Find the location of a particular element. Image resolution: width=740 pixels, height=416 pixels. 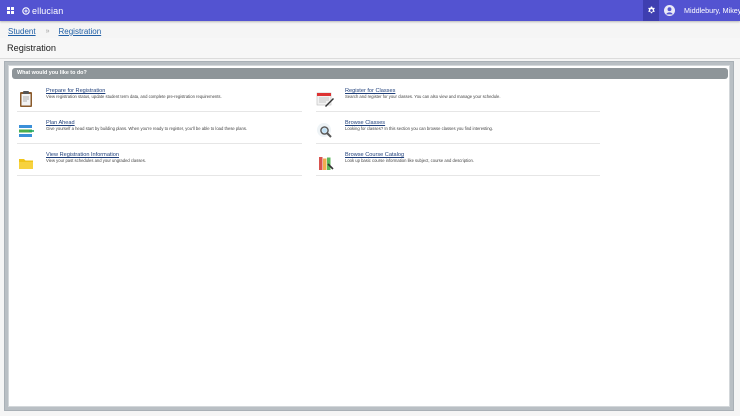

folder-icon is located at coordinates (26, 164).